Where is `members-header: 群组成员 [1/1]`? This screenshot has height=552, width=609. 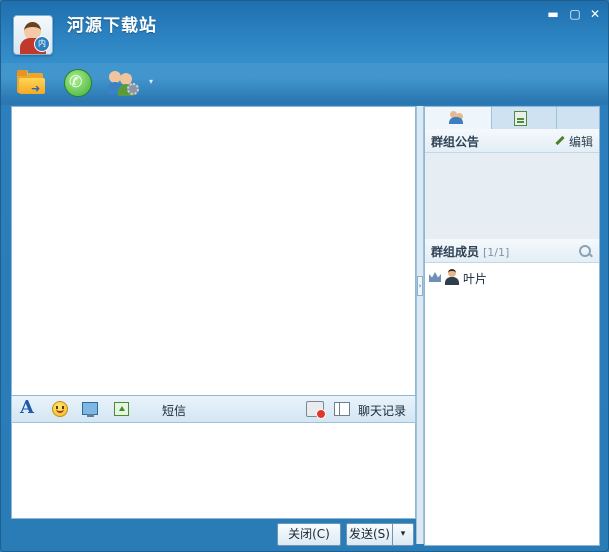
members-header: 群组成员 [1/1] is located at coordinates (512, 251).